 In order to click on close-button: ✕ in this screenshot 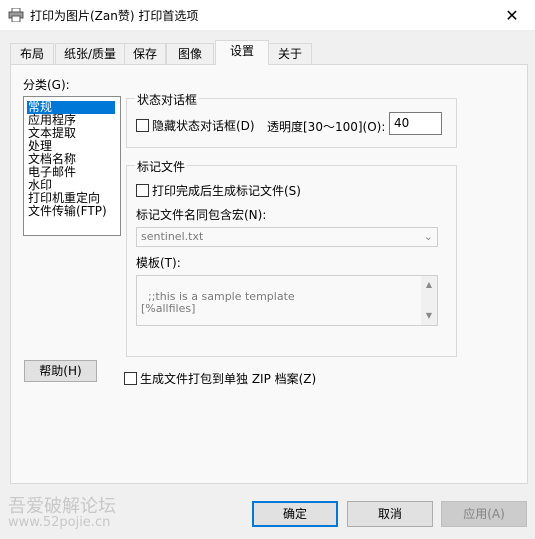, I will do `click(512, 15)`.